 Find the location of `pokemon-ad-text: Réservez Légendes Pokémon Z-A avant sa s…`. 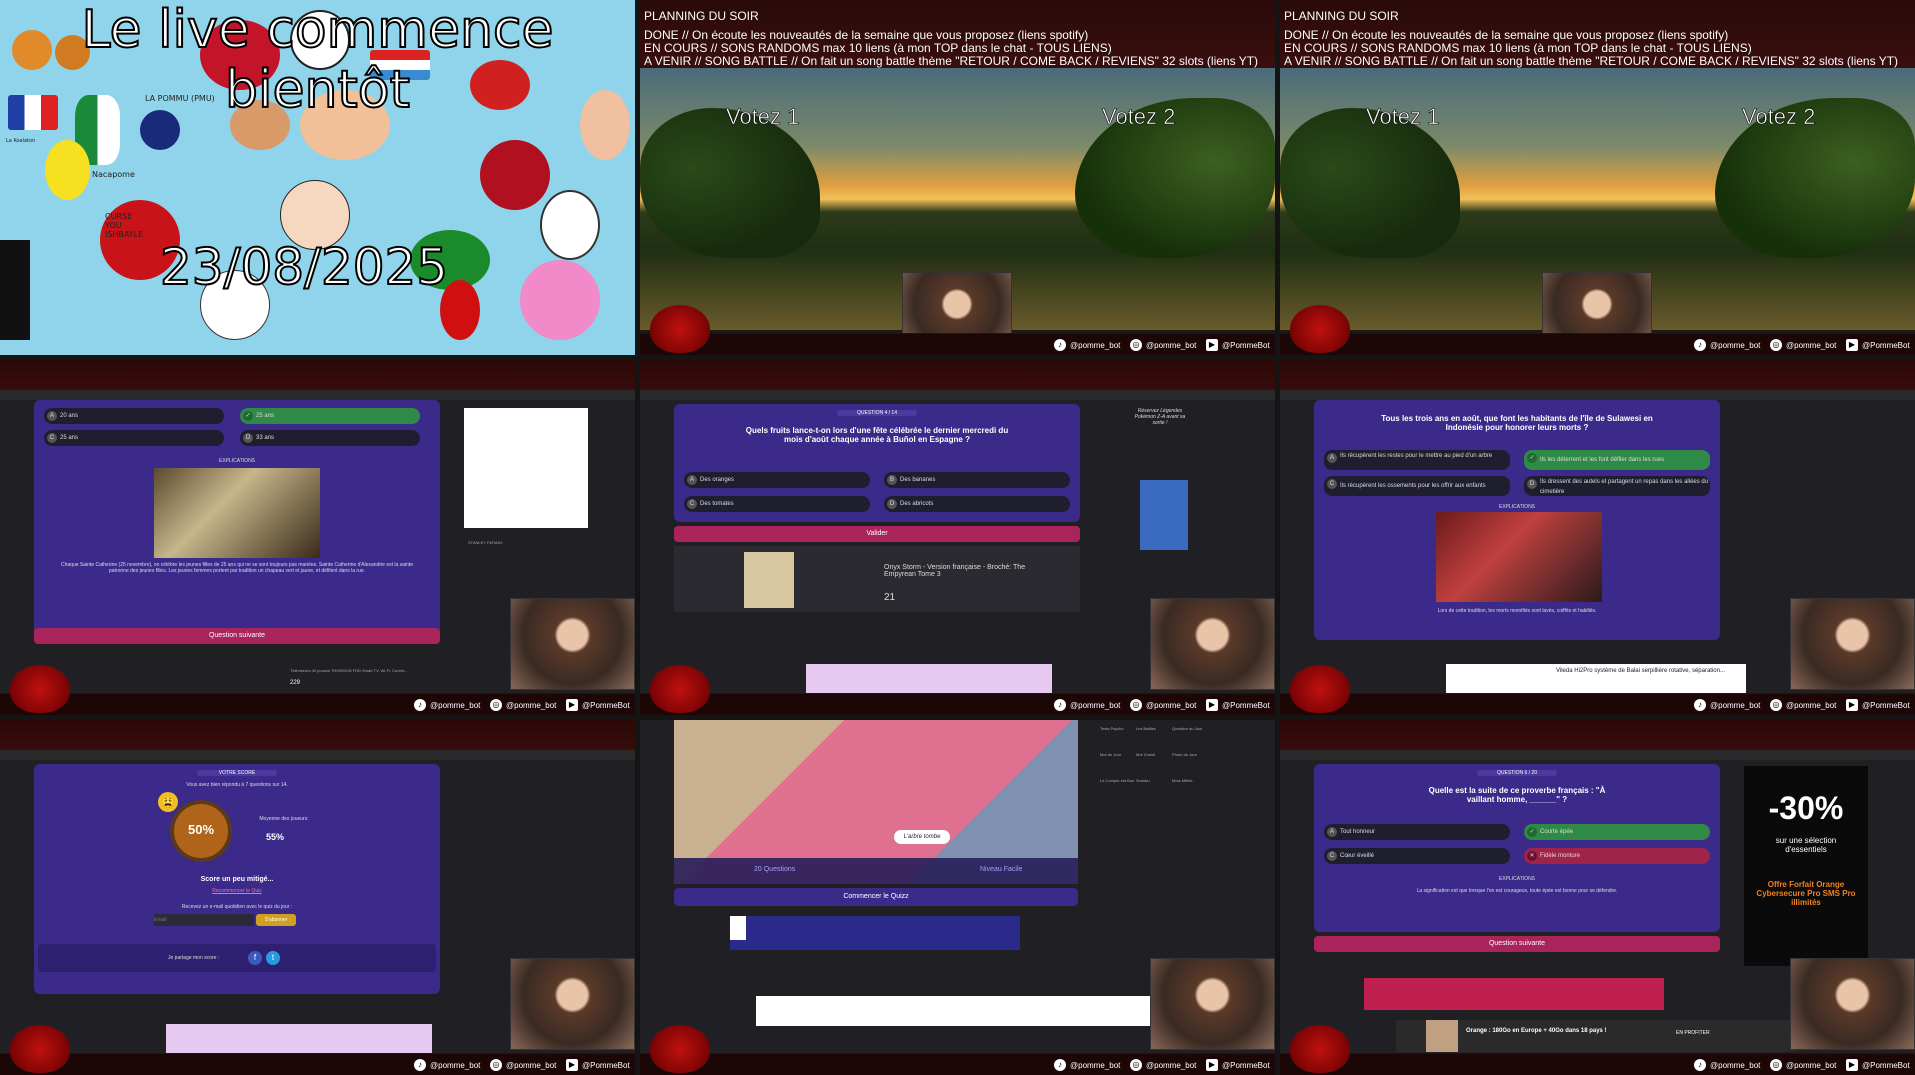

pokemon-ad-text: Réservez Légendes Pokémon Z-A avant sa s… is located at coordinates (1160, 417).